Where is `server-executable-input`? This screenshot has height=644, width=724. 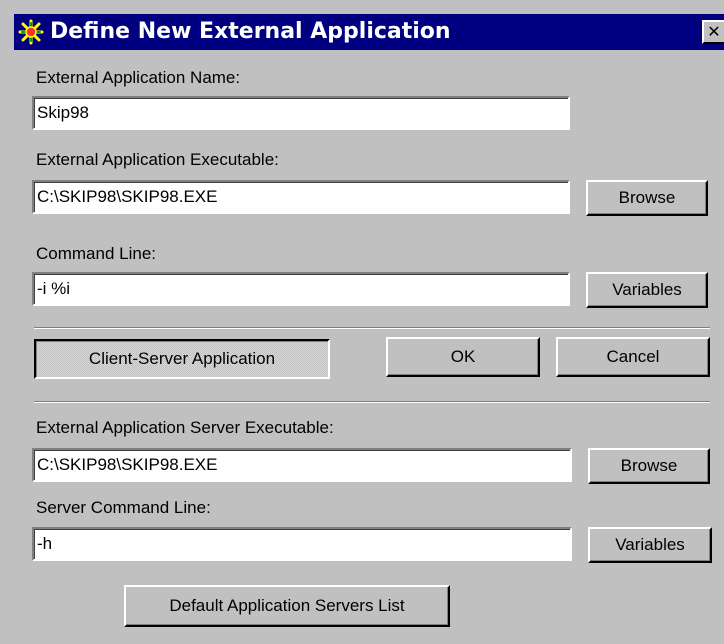 server-executable-input is located at coordinates (302, 465).